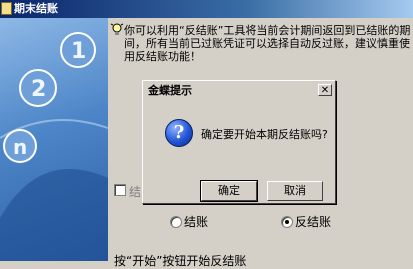 This screenshot has height=269, width=413. I want to click on svg-text: n, so click(20, 147).